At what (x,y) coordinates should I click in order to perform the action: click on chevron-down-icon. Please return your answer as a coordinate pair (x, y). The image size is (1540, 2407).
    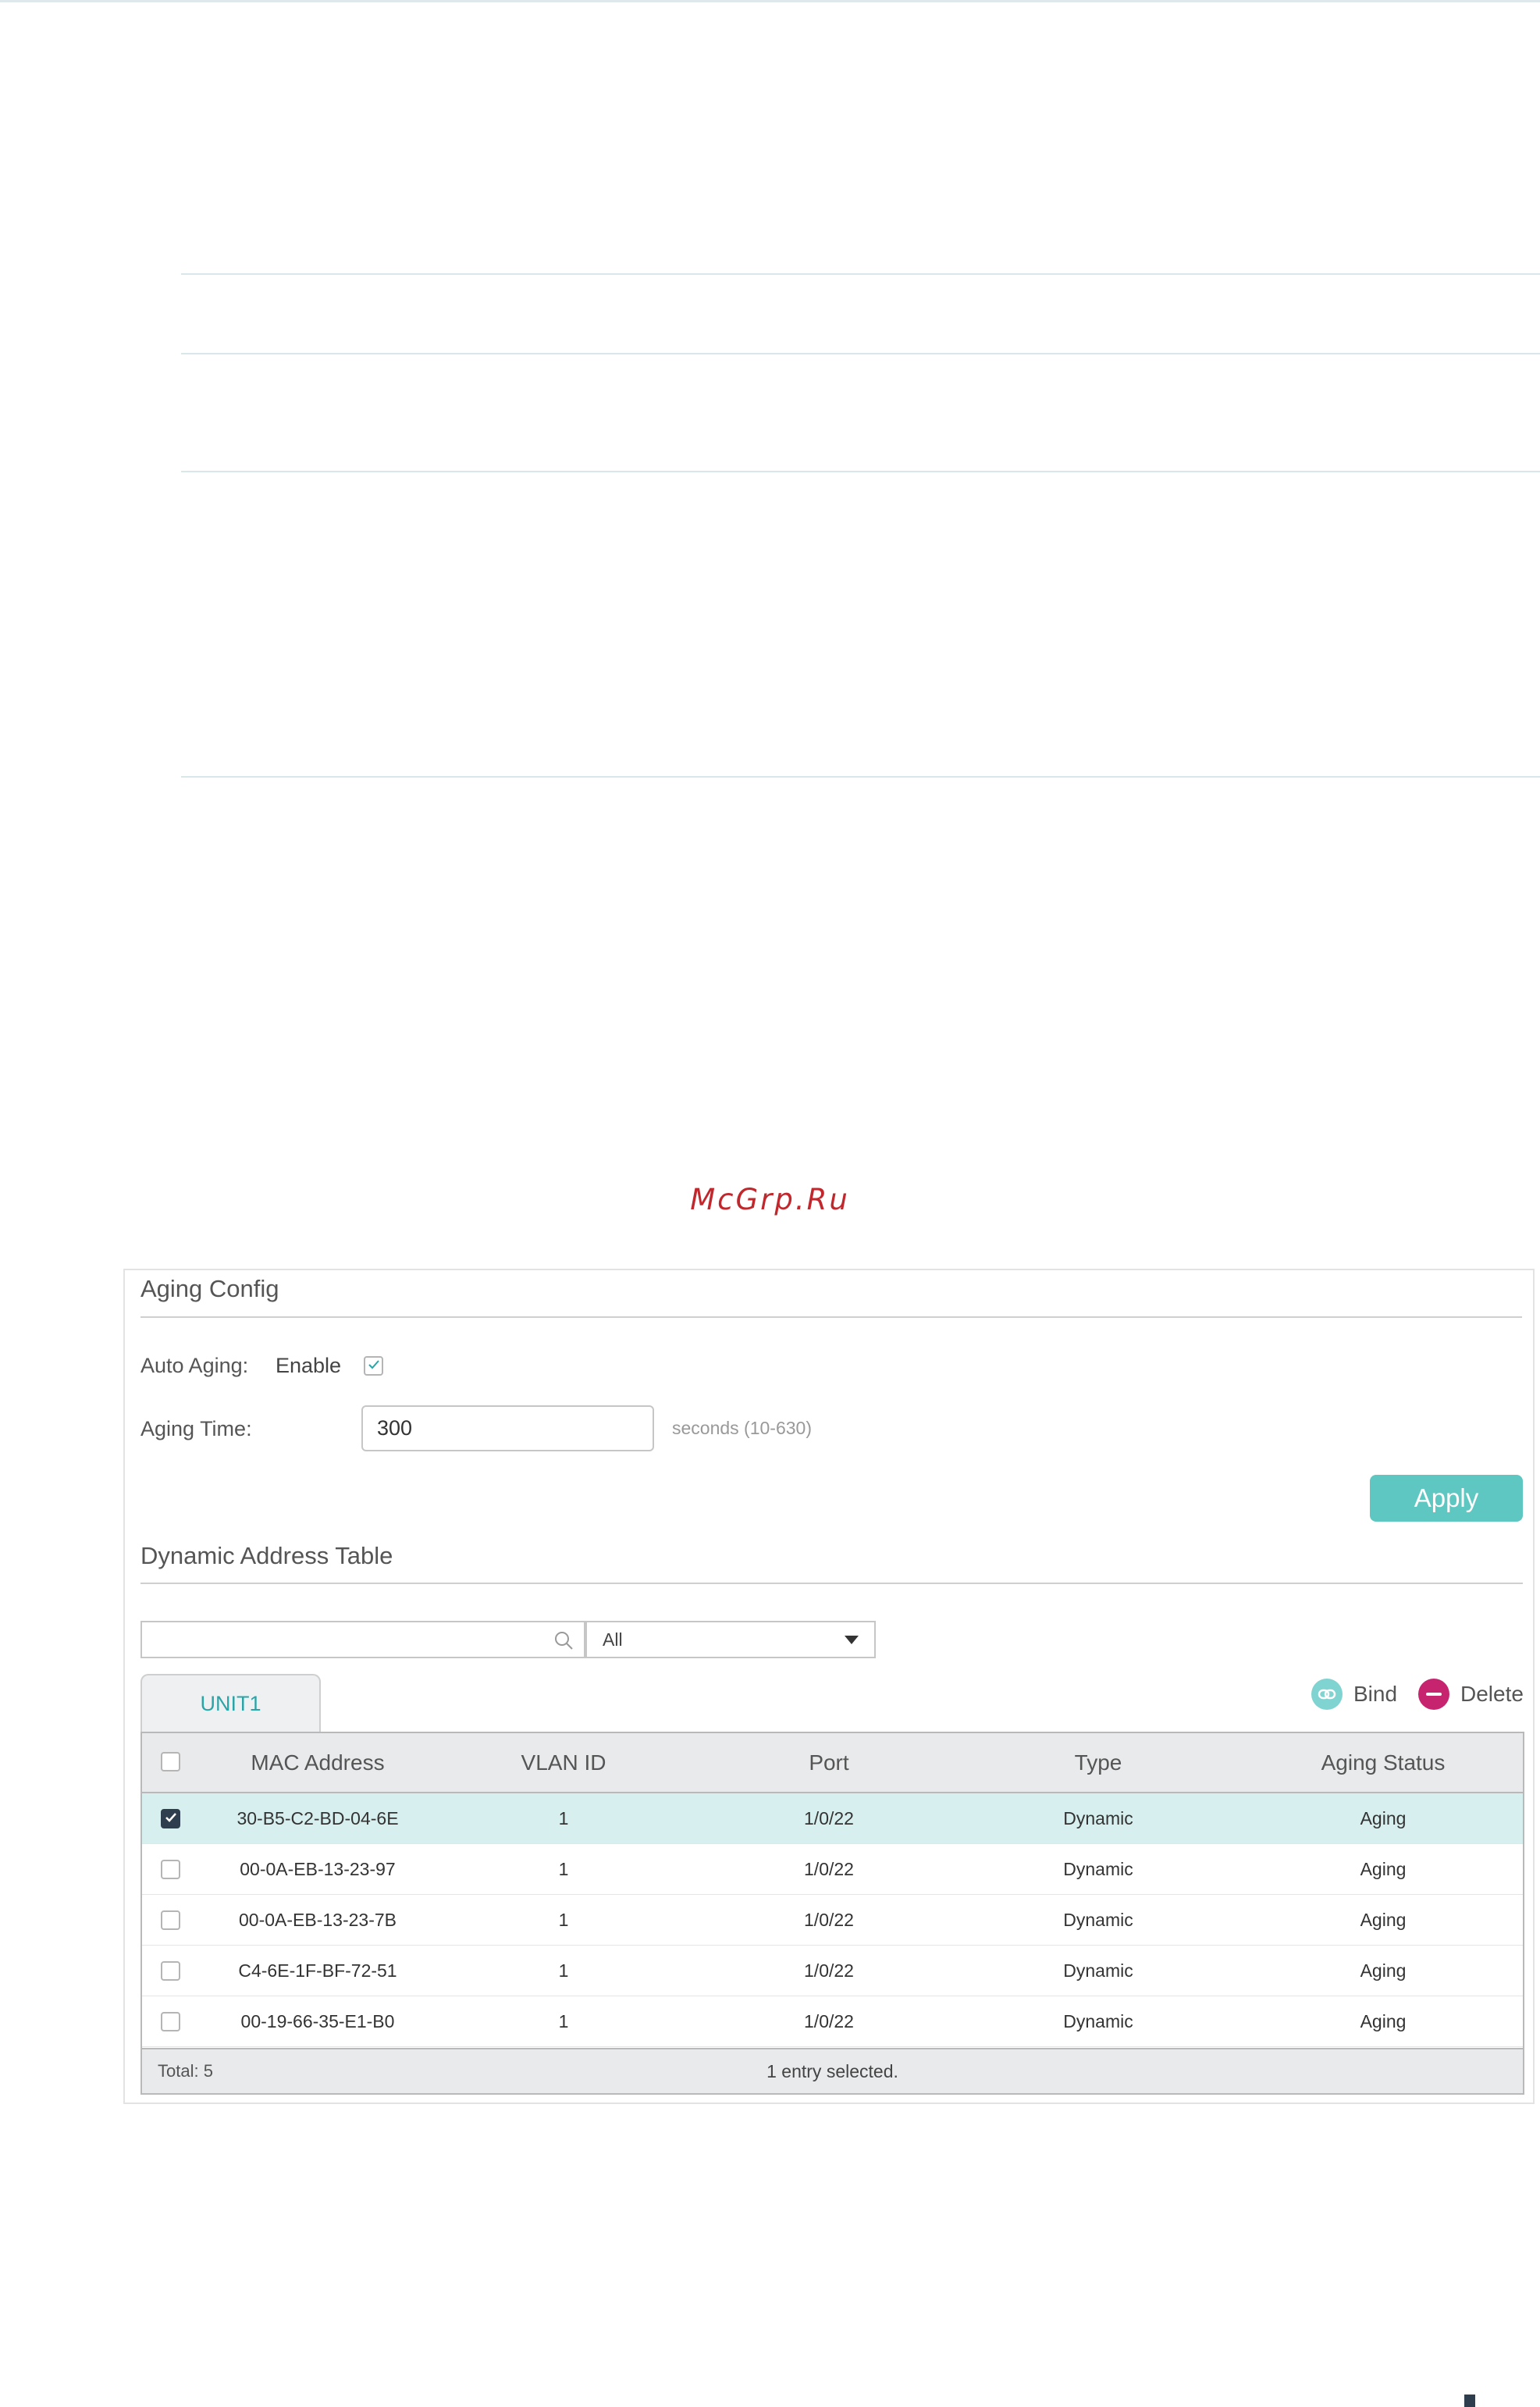
    Looking at the image, I should click on (852, 1640).